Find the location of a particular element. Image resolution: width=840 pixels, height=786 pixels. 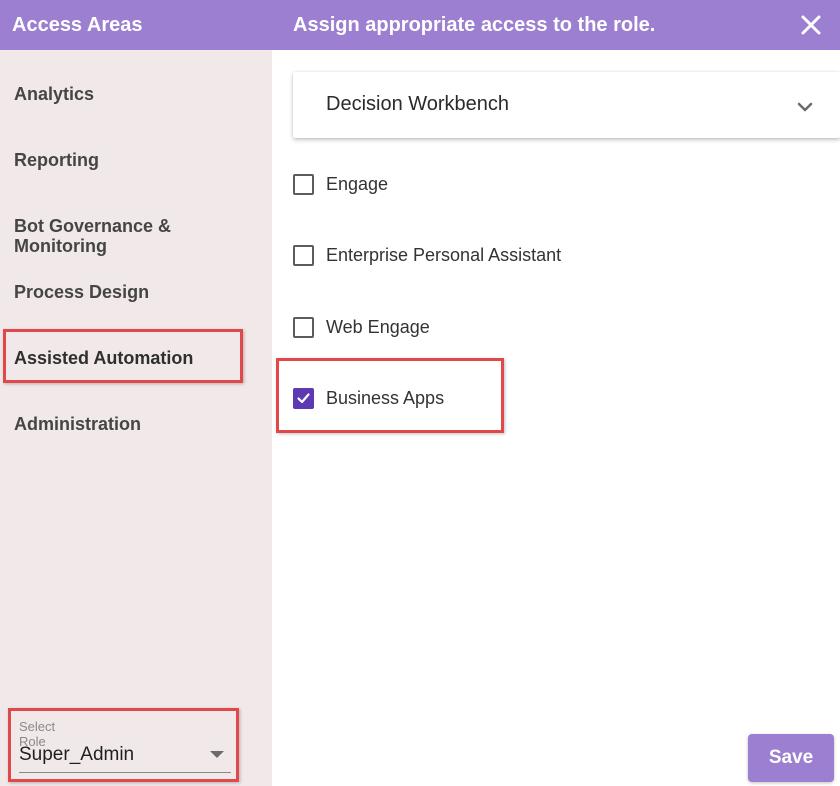

option-label: Engage is located at coordinates (357, 183).